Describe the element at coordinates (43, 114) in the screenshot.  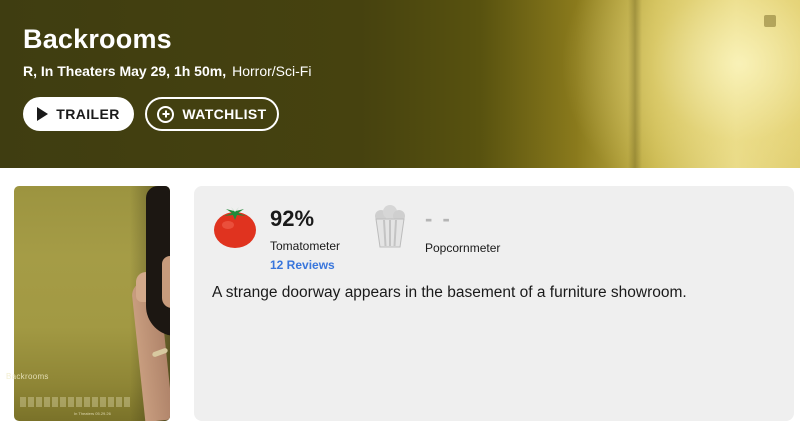
I see `play-icon` at that location.